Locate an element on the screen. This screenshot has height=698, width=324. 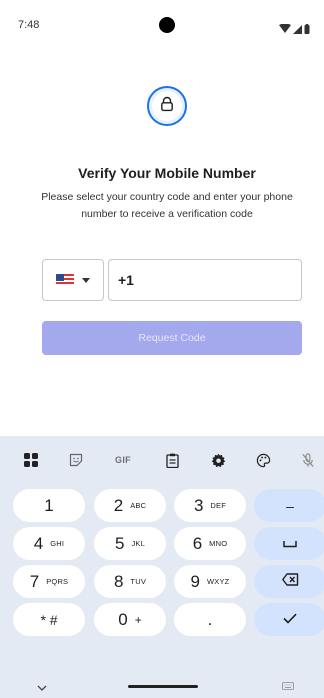
key-1: 1 is located at coordinates (49, 505).